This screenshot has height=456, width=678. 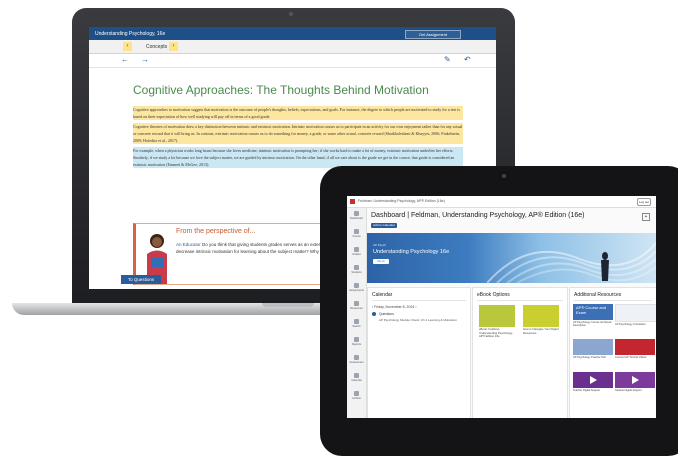 I want to click on resource-card: Connect AP Tutorial Videos, so click(x=635, y=349).